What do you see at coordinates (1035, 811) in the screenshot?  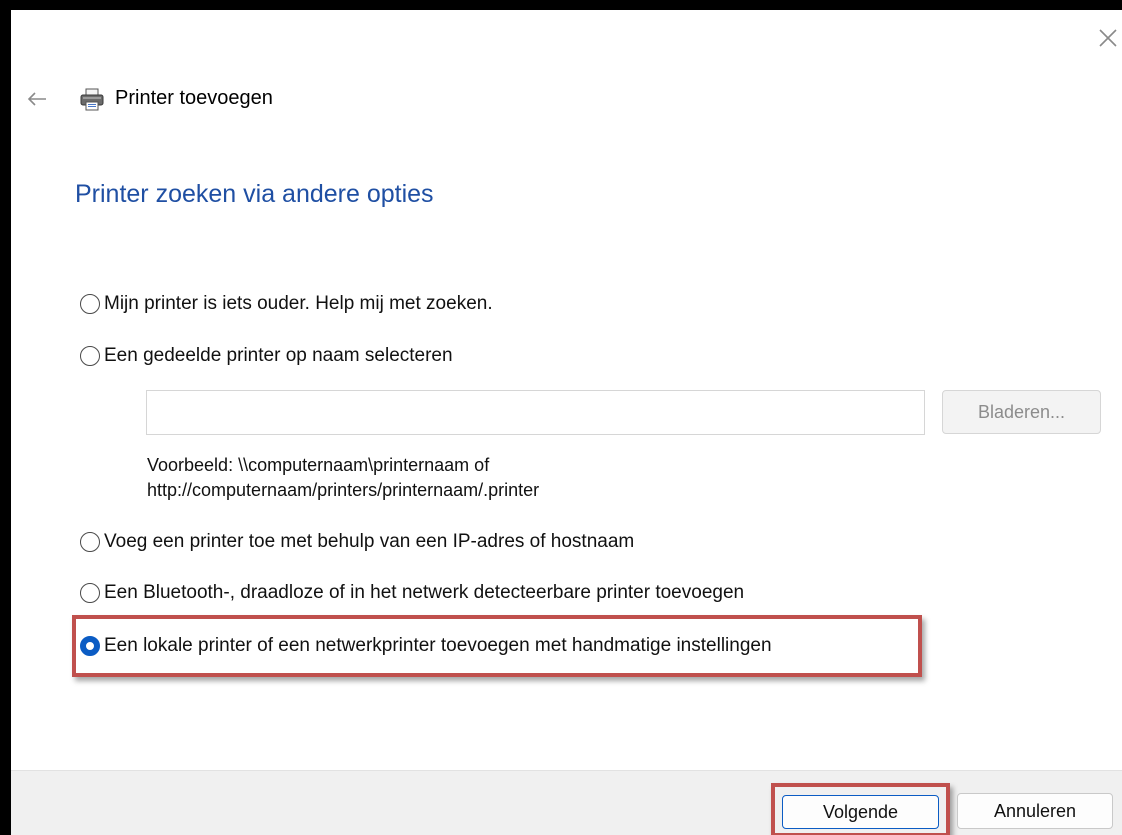 I see `cancel-button: Annuleren` at bounding box center [1035, 811].